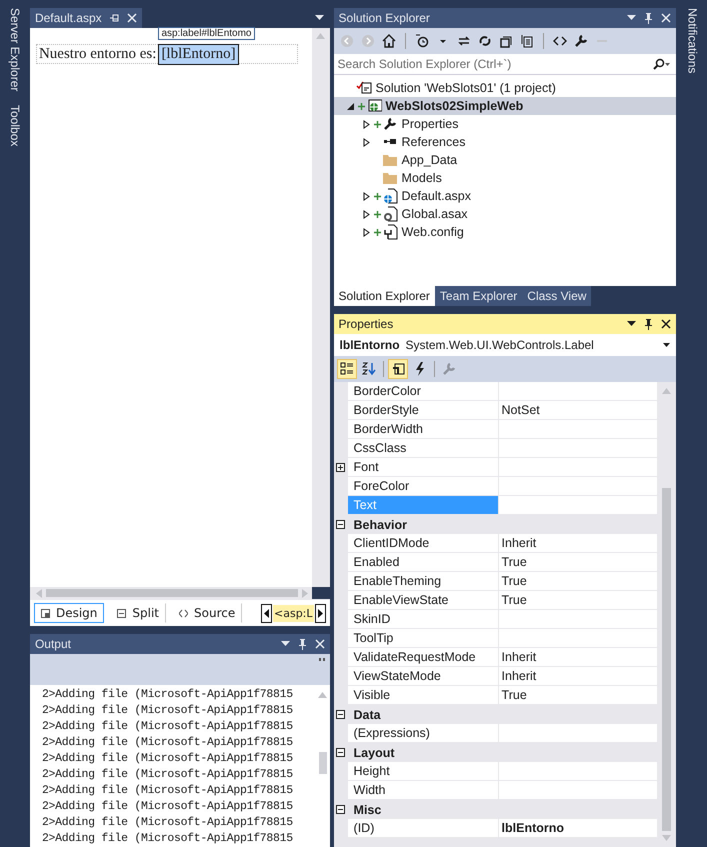  I want to click on side-tab: Notifications, so click(693, 41).